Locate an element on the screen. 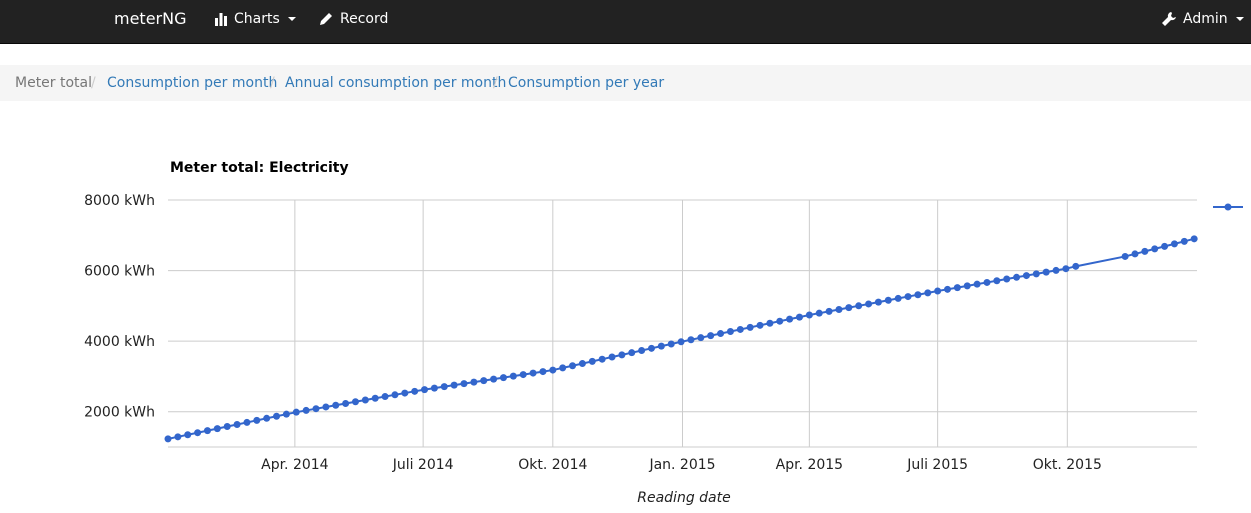 The height and width of the screenshot is (513, 1251). admin-menu: Admin is located at coordinates (1202, 19).